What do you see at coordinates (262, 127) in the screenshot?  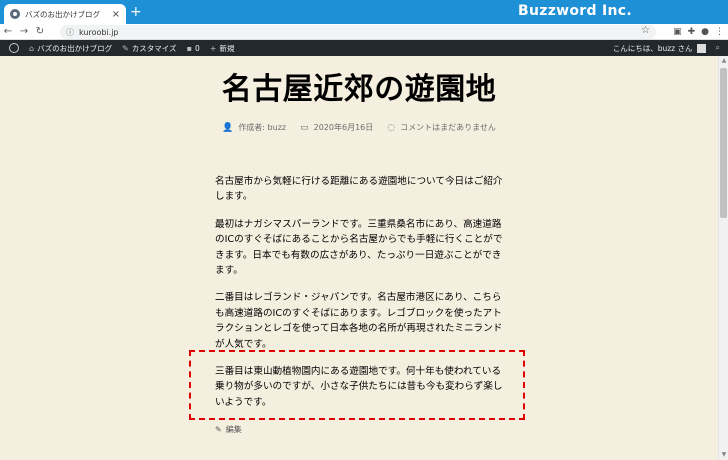 I see `post-author-label: 作成者: buzz` at bounding box center [262, 127].